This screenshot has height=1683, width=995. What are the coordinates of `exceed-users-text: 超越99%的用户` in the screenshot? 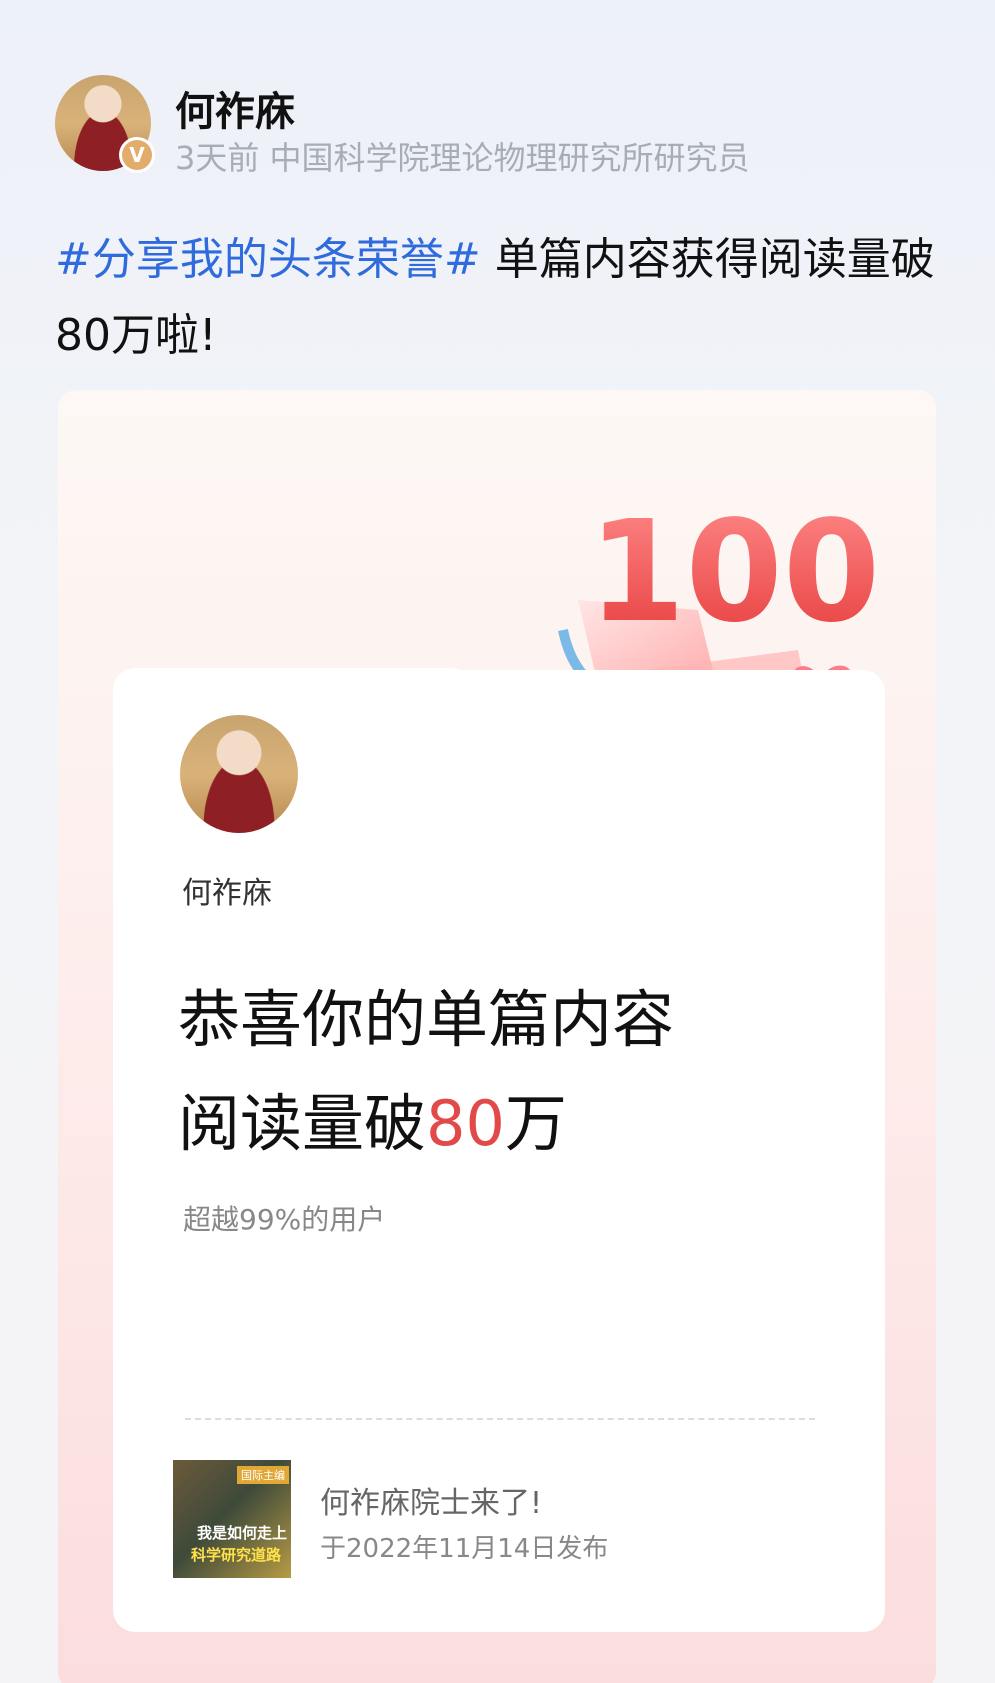 It's located at (284, 1219).